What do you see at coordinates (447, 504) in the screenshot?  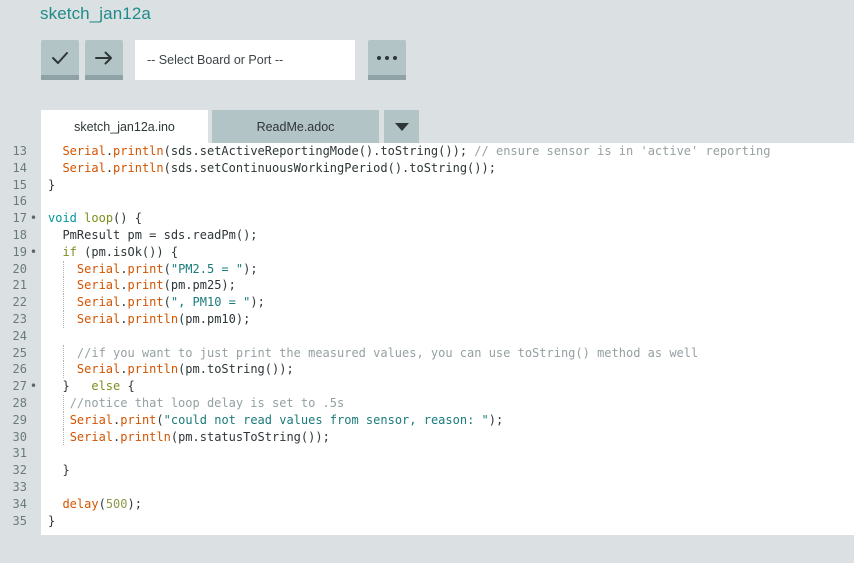 I see `code-line-text: delay(500);` at bounding box center [447, 504].